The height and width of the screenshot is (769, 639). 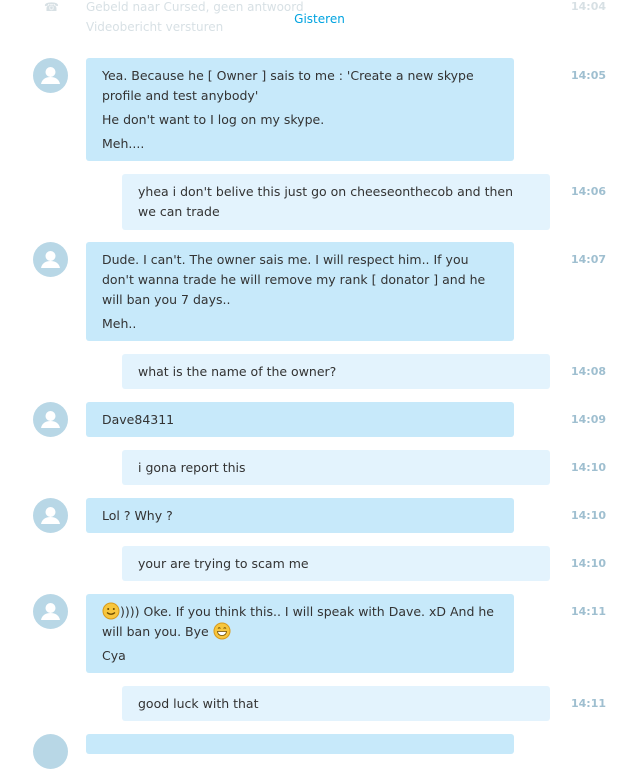 I want to click on message-text: Lol ? Why ?, so click(x=137, y=515).